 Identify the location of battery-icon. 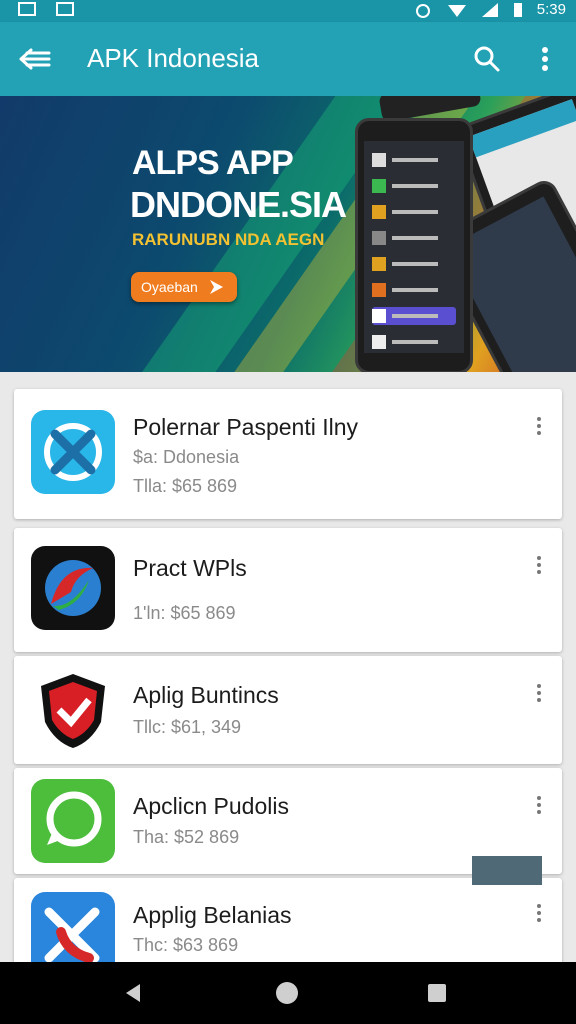
(517, 9).